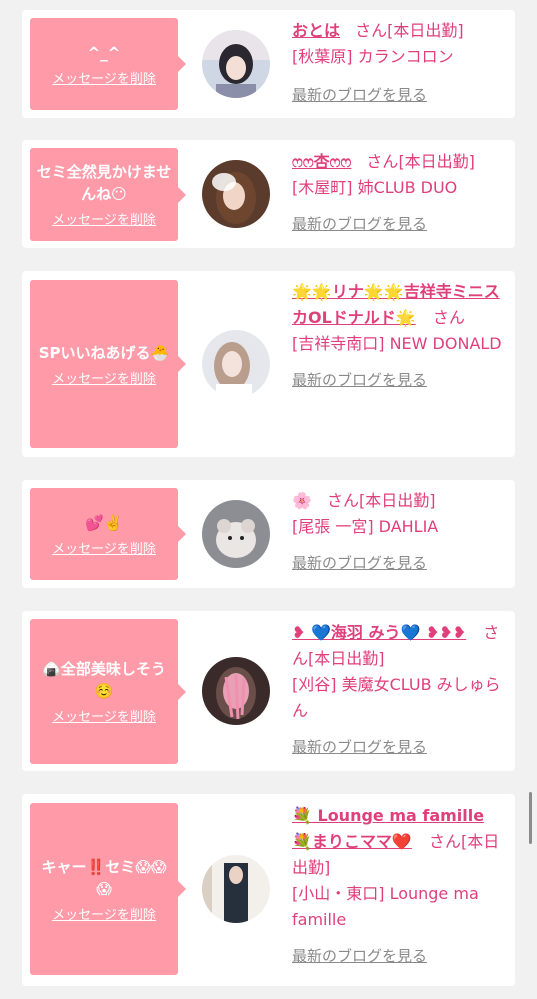 This screenshot has height=999, width=537. I want to click on sender-info: 🌸 さん[本日出勤] [尾張 一宮] DAHLIA 最新のブログを見る, so click(397, 532).